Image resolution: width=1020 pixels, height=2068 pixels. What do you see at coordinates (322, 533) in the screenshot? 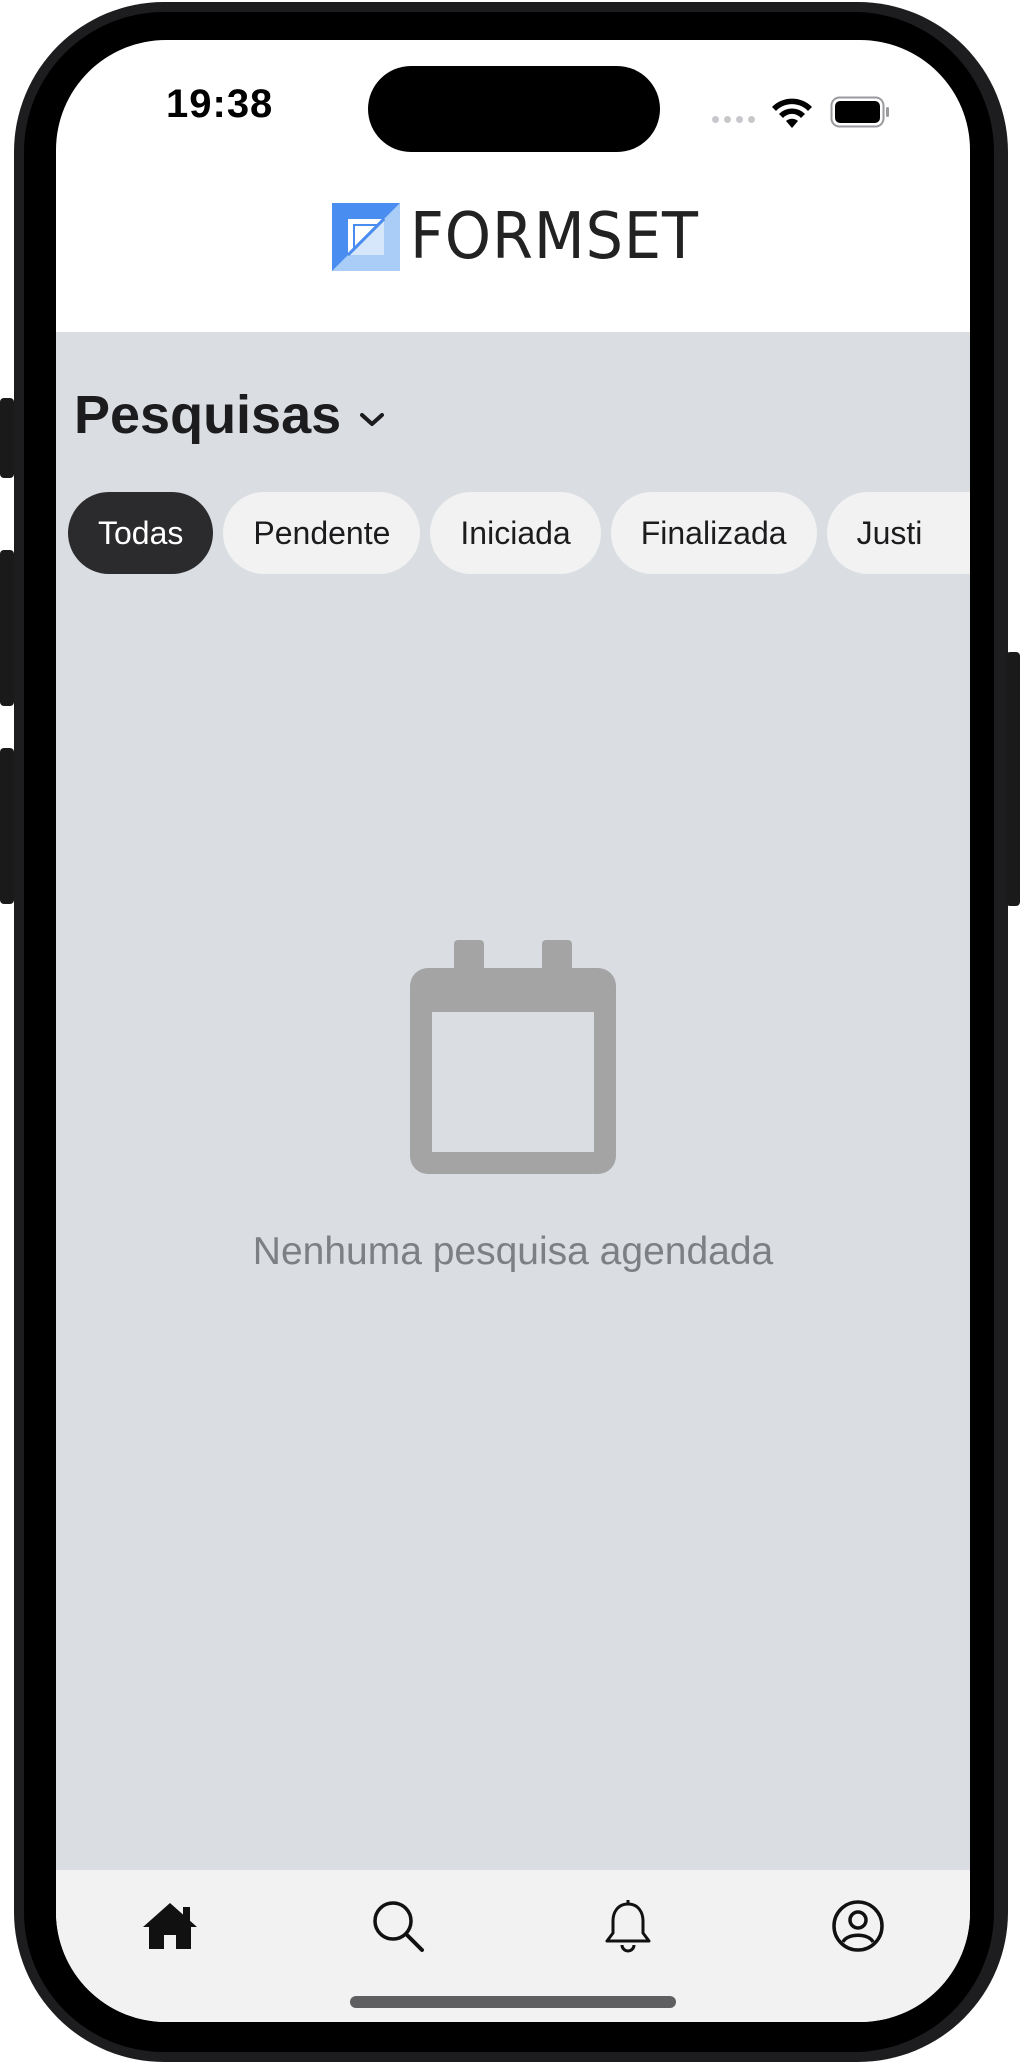
I see `filter-chip-pendente: Pendente` at bounding box center [322, 533].